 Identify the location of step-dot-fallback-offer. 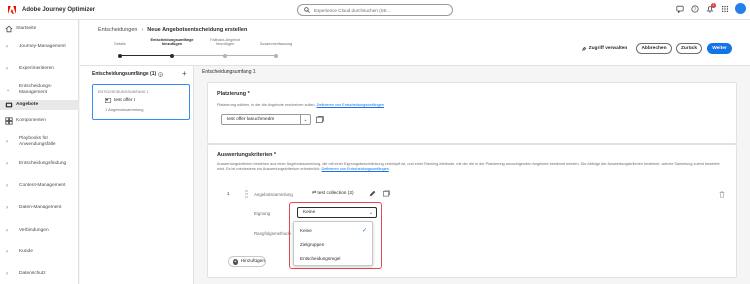
(225, 55).